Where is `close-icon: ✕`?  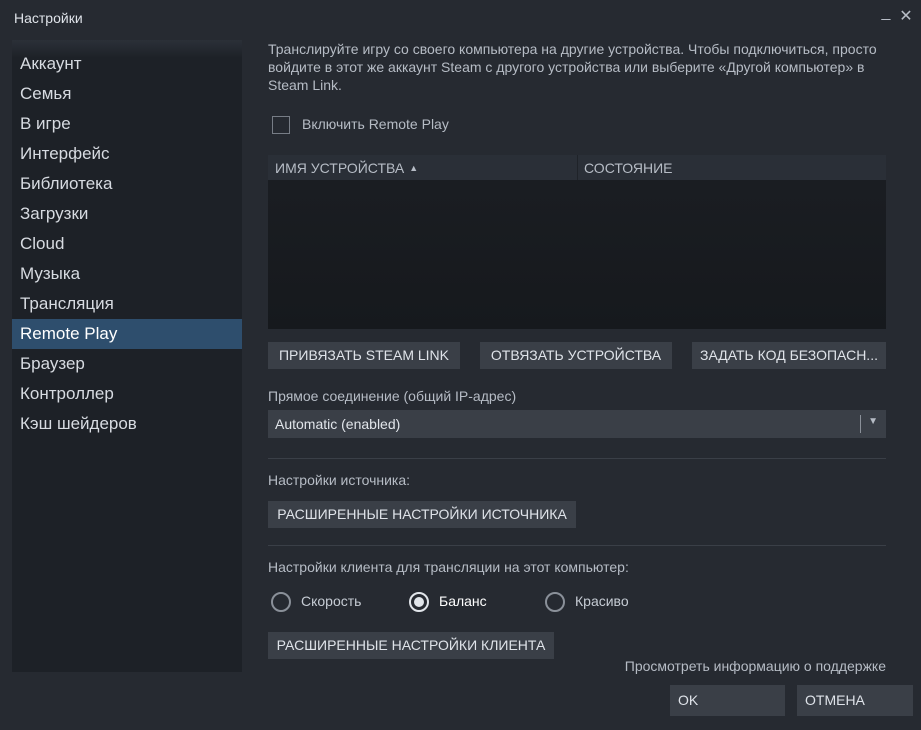 close-icon: ✕ is located at coordinates (906, 17).